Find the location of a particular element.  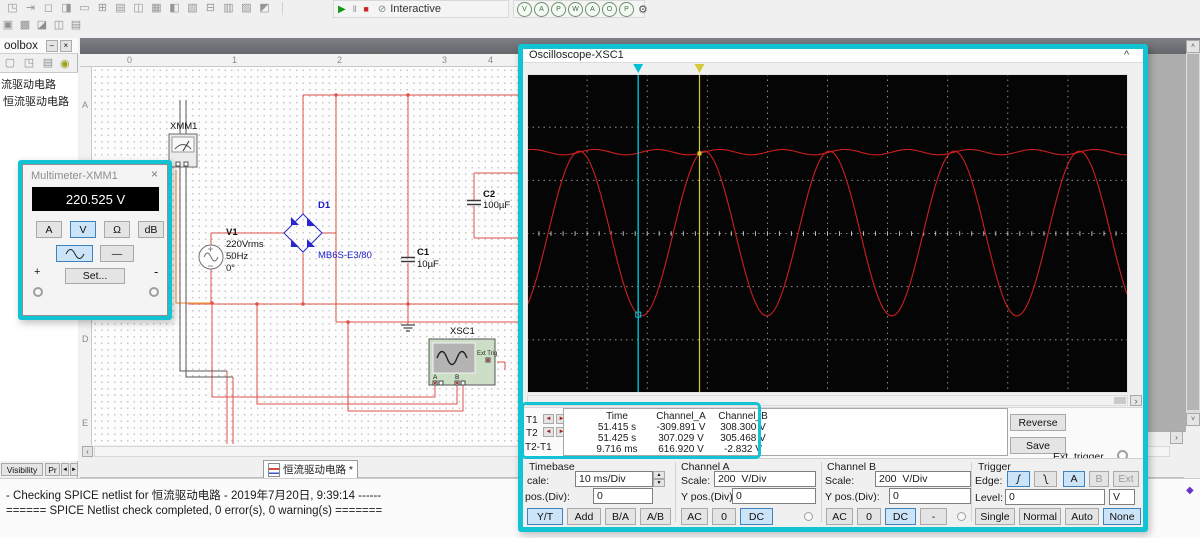

d1-refdes: D1 is located at coordinates (324, 205).